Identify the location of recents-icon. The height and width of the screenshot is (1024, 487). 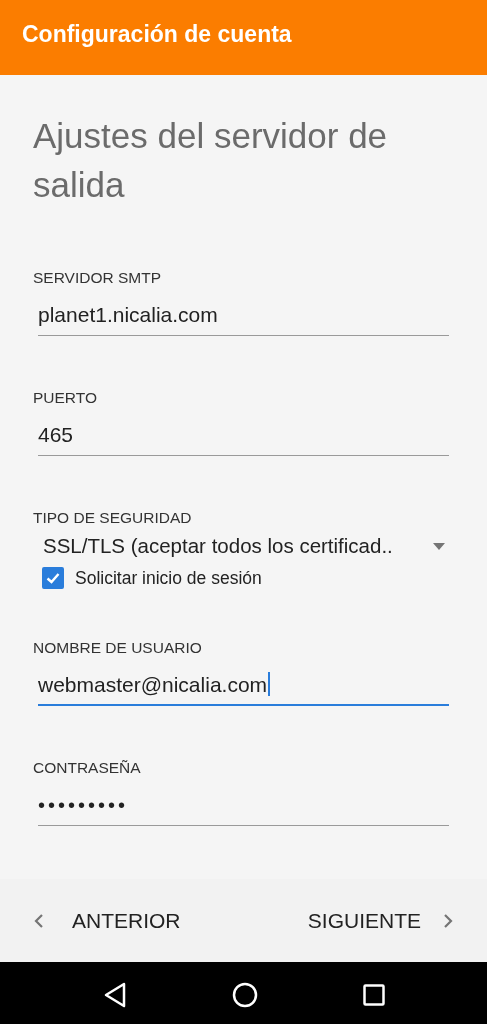
(373, 995).